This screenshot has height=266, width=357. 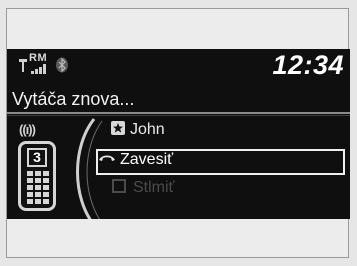 What do you see at coordinates (27, 129) in the screenshot?
I see `call-signal-icon: ((ı))` at bounding box center [27, 129].